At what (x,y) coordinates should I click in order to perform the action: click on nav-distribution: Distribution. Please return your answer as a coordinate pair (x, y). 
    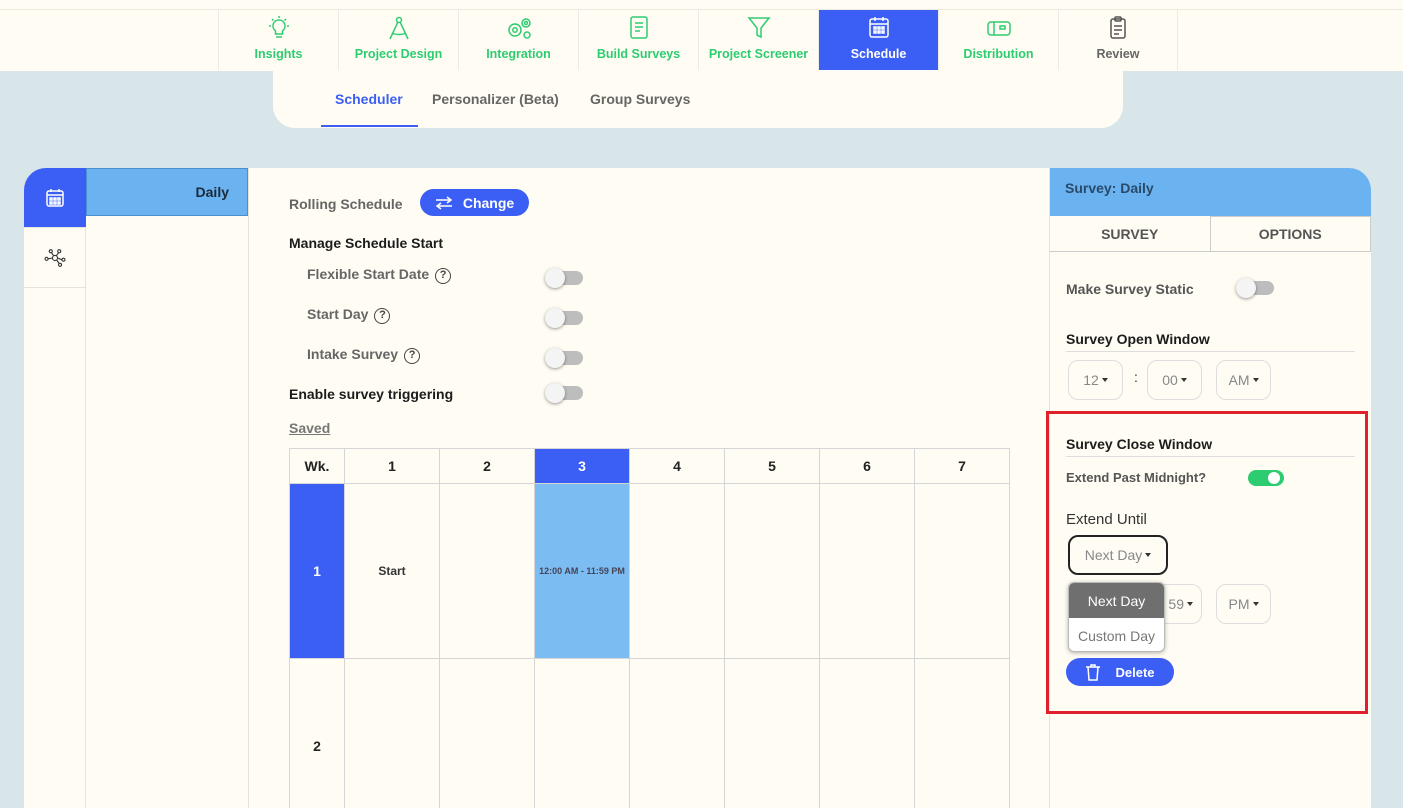
    Looking at the image, I should click on (998, 40).